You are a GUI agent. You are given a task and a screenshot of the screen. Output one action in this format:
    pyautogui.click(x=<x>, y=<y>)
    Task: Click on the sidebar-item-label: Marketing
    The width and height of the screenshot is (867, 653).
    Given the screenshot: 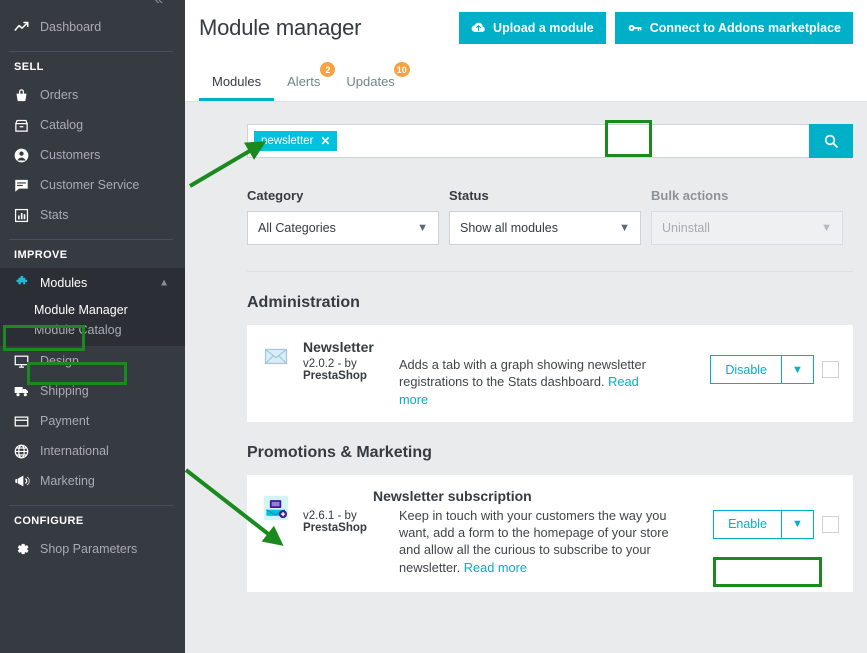 What is the action you would take?
    pyautogui.click(x=67, y=481)
    